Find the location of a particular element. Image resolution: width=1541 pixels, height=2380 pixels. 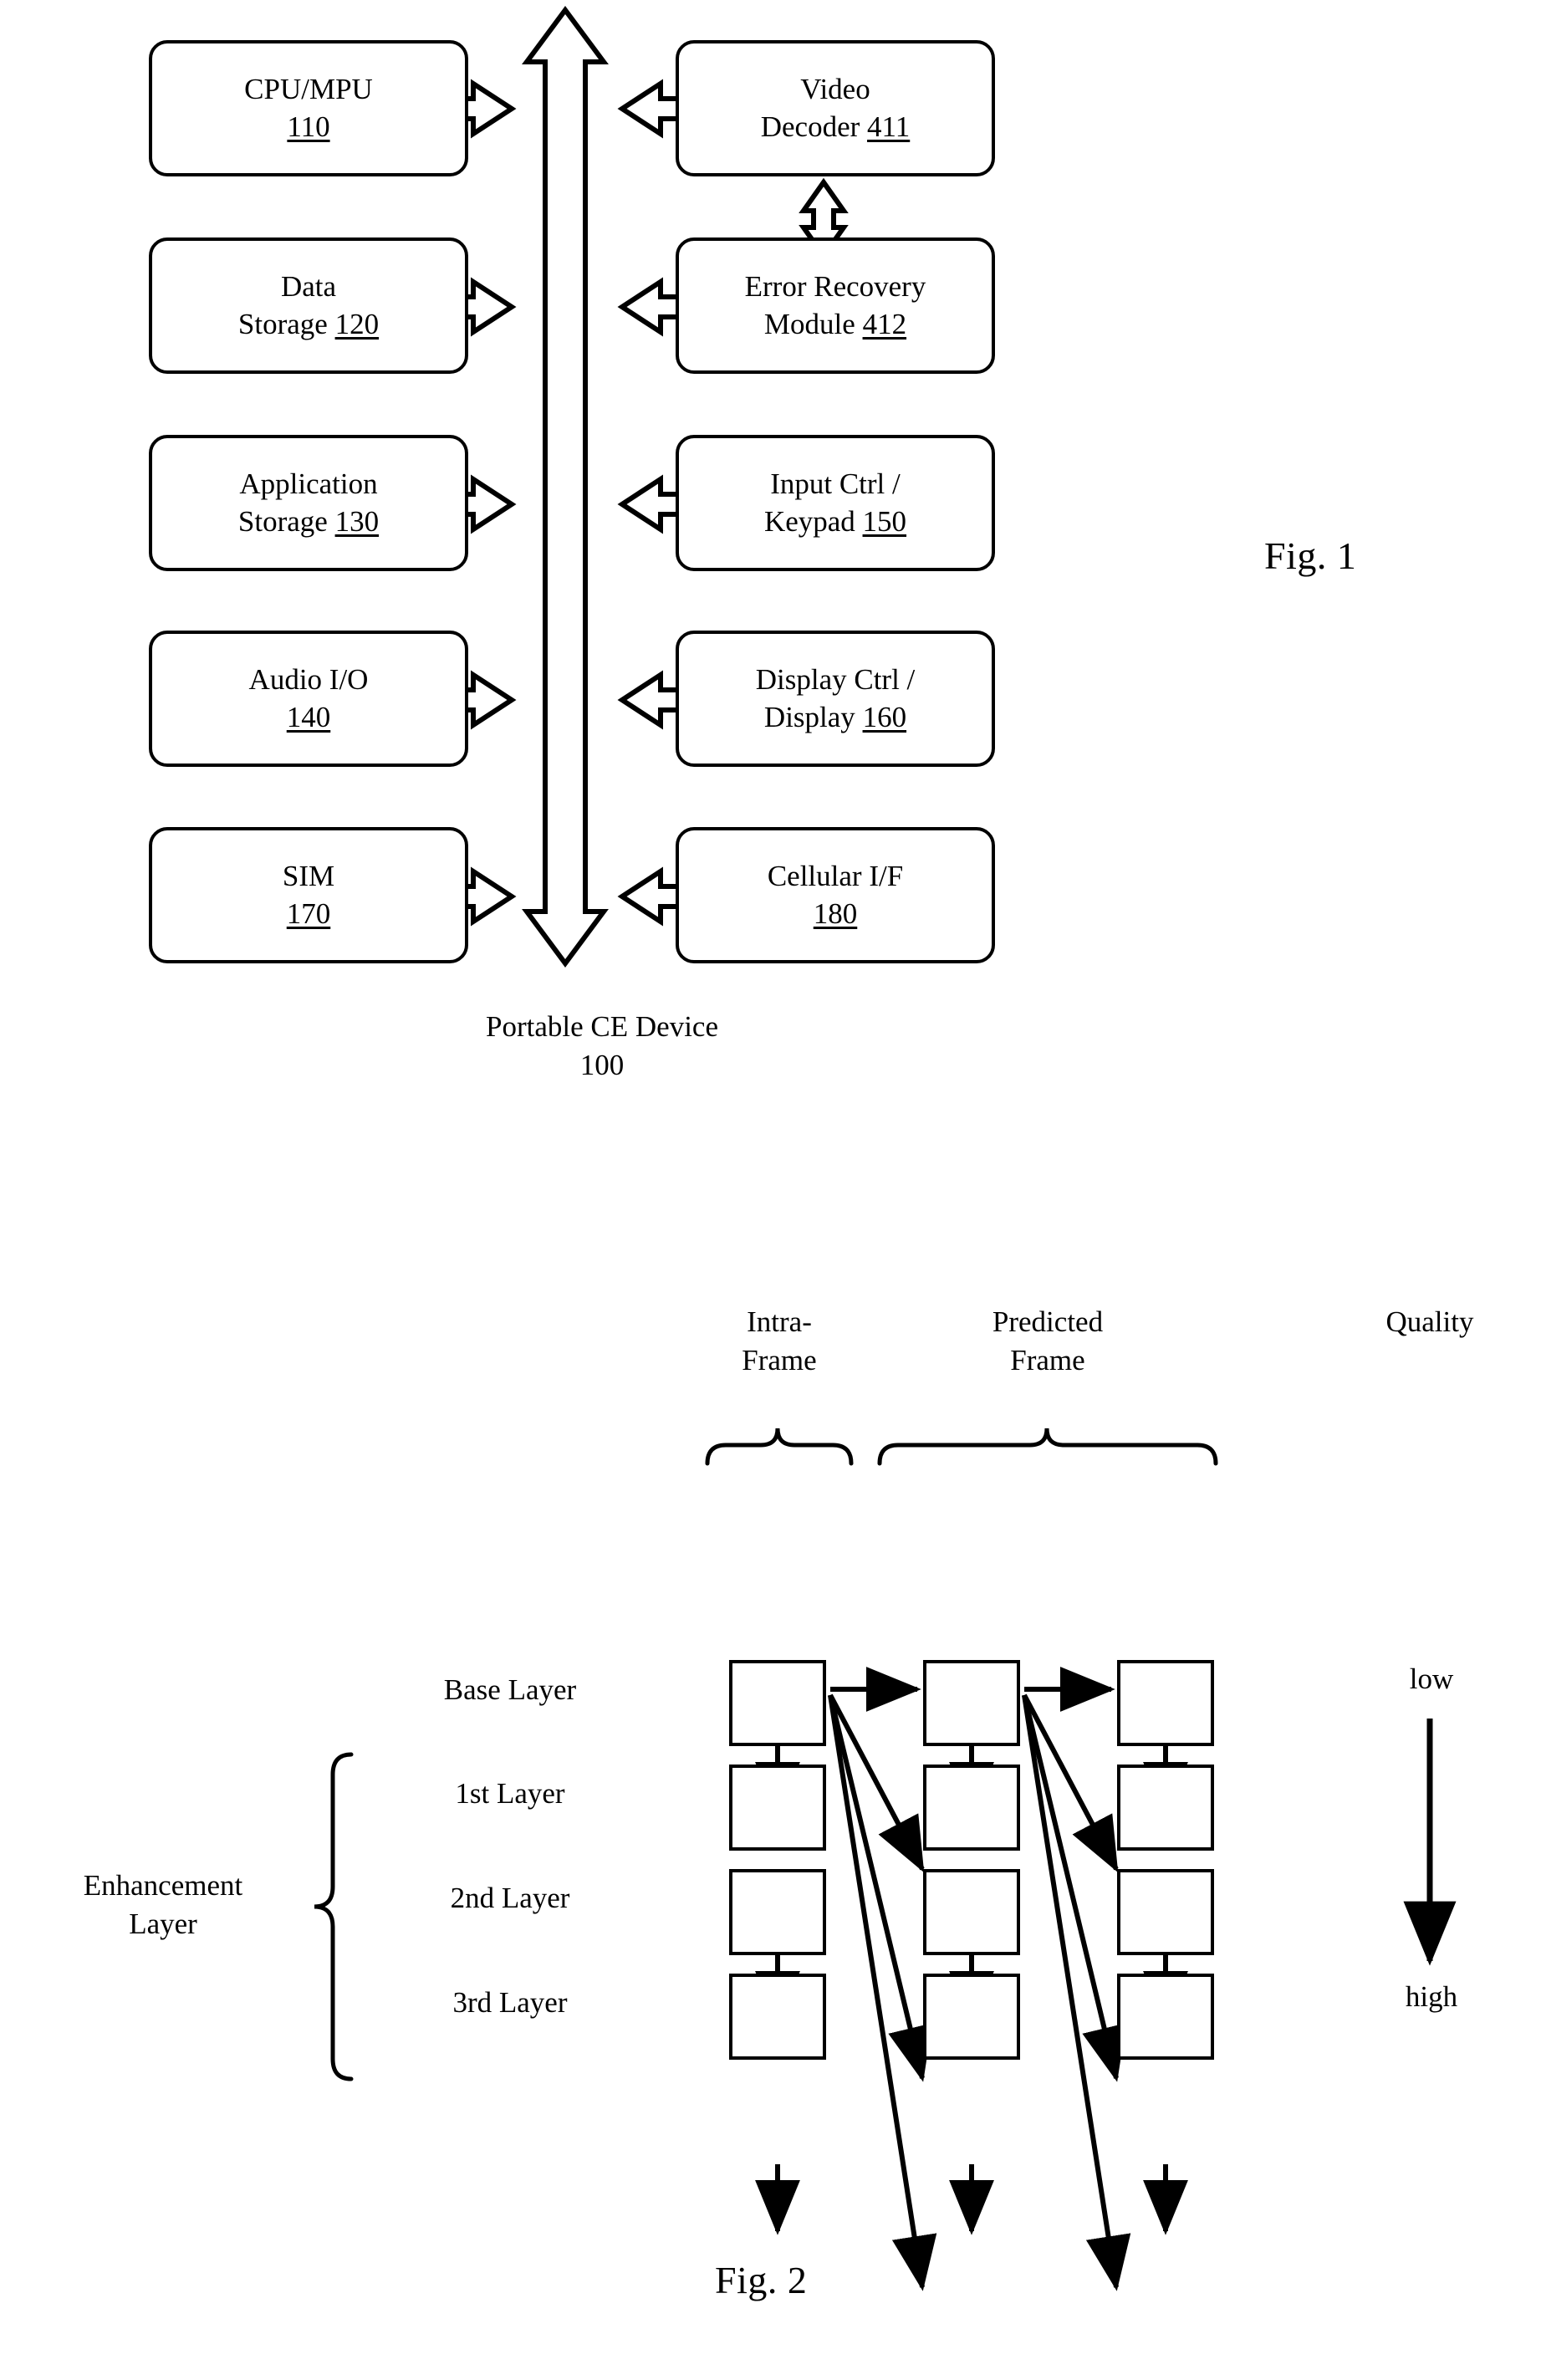

block-audio-io: Audio I/O 140 is located at coordinates (308, 699).